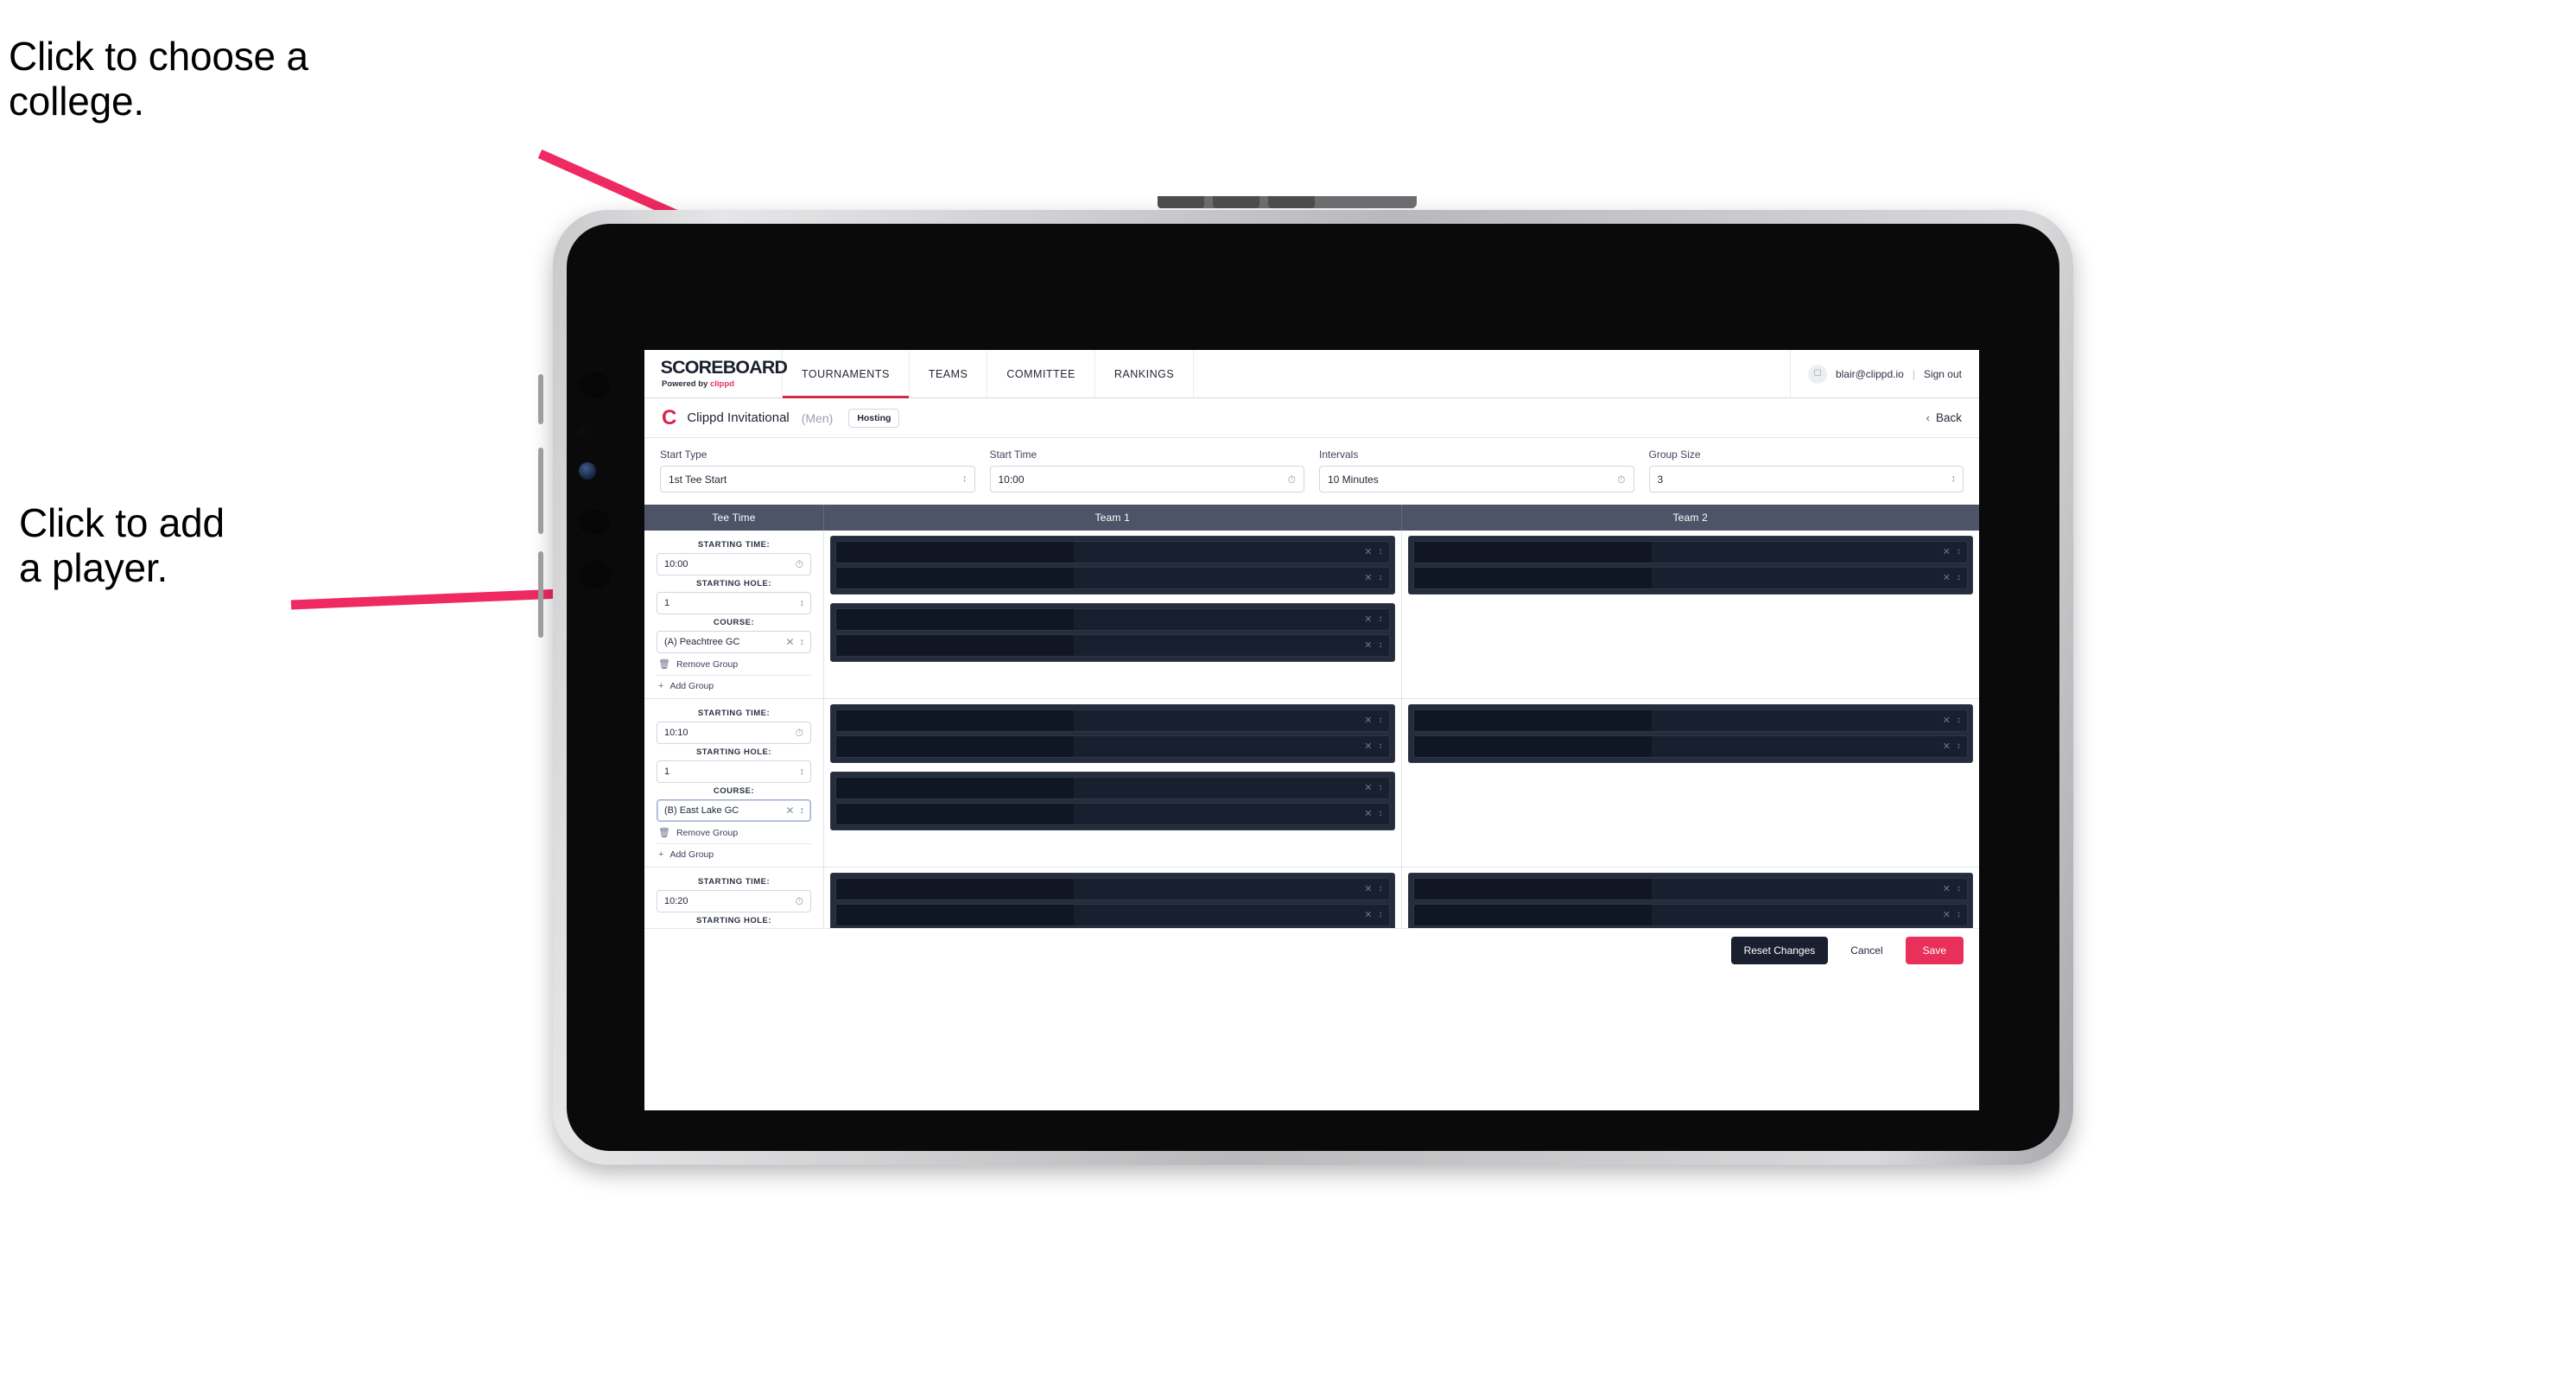  Describe the element at coordinates (716, 373) in the screenshot. I see `brand-logo: SCOREBOARD Powered by clippd` at that location.